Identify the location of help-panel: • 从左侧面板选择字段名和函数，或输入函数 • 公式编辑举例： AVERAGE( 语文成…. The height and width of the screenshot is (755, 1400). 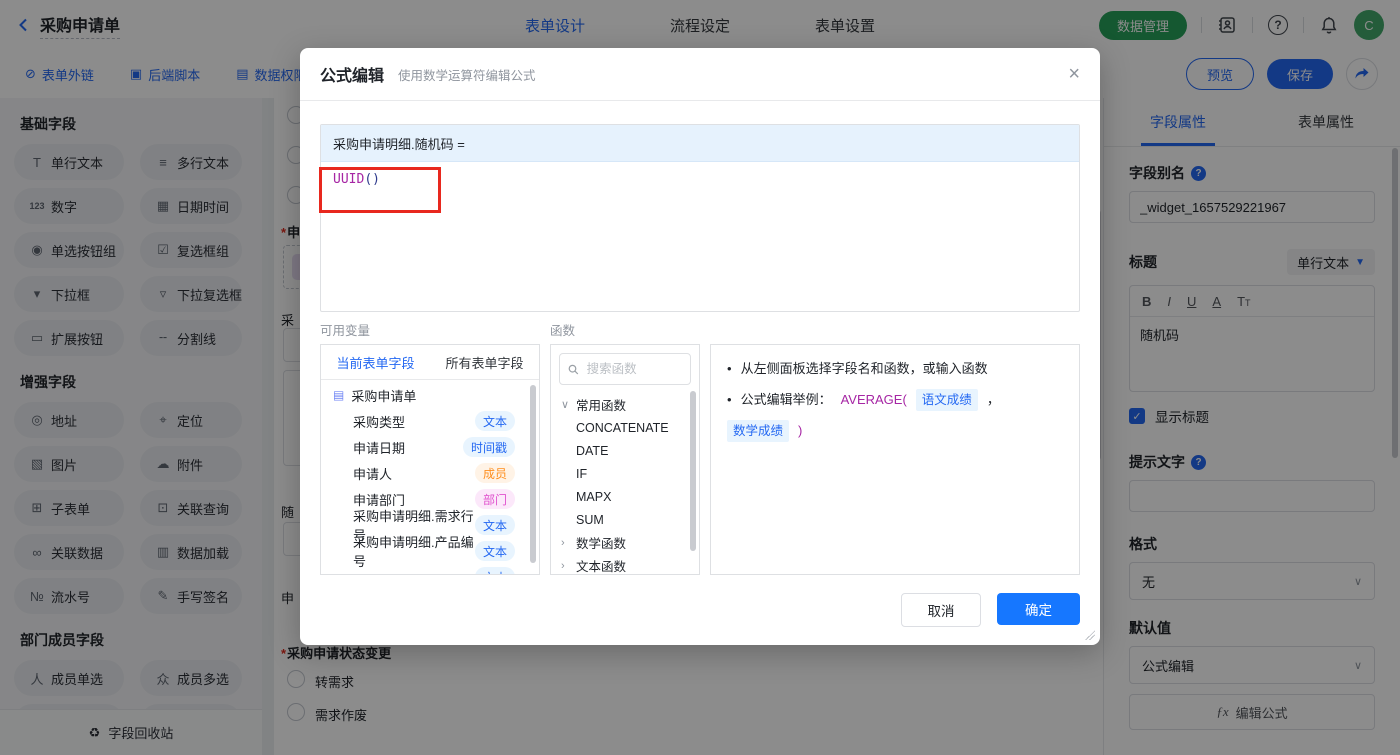
(895, 459).